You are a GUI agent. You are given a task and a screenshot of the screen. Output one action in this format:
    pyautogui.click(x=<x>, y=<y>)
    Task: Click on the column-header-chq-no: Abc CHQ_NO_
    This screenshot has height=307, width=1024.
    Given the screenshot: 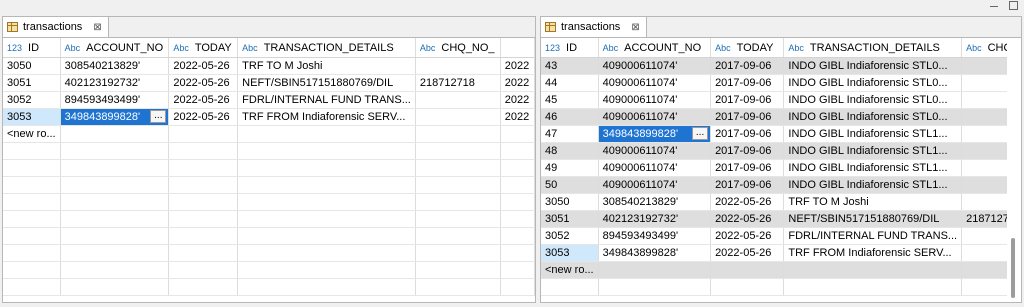 What is the action you would take?
    pyautogui.click(x=458, y=48)
    